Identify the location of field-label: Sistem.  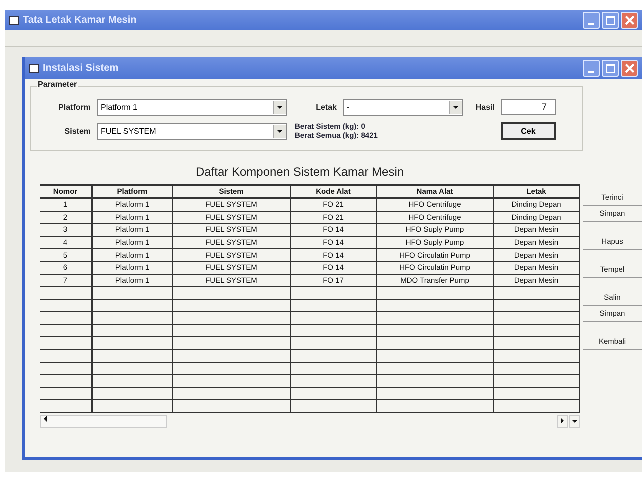
(78, 131).